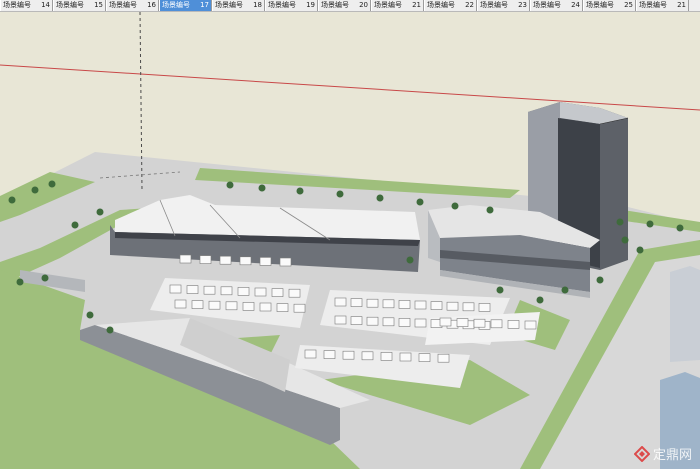 The image size is (700, 469). Describe the element at coordinates (363, 5) in the screenshot. I see `scene-tab-number: 20` at that location.